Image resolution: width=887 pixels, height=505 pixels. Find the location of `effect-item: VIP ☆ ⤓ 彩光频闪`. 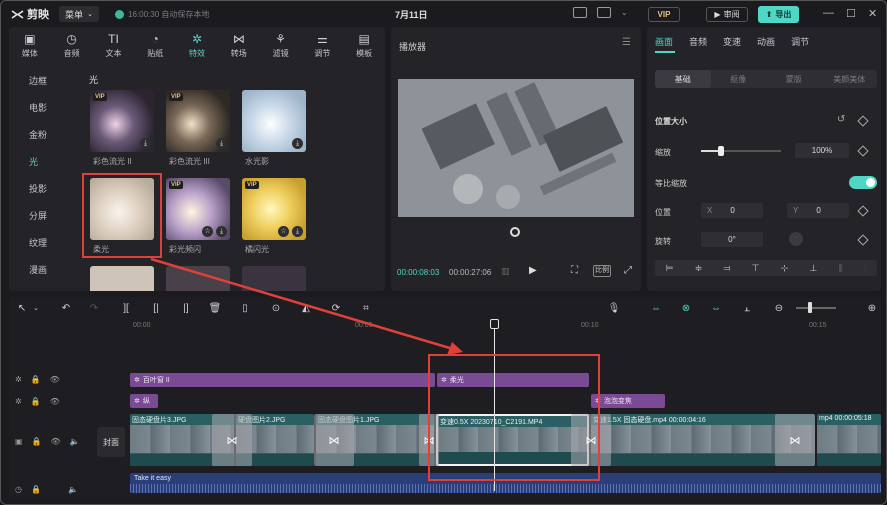

effect-item: VIP ☆ ⤓ 彩光频闪 is located at coordinates (198, 216).